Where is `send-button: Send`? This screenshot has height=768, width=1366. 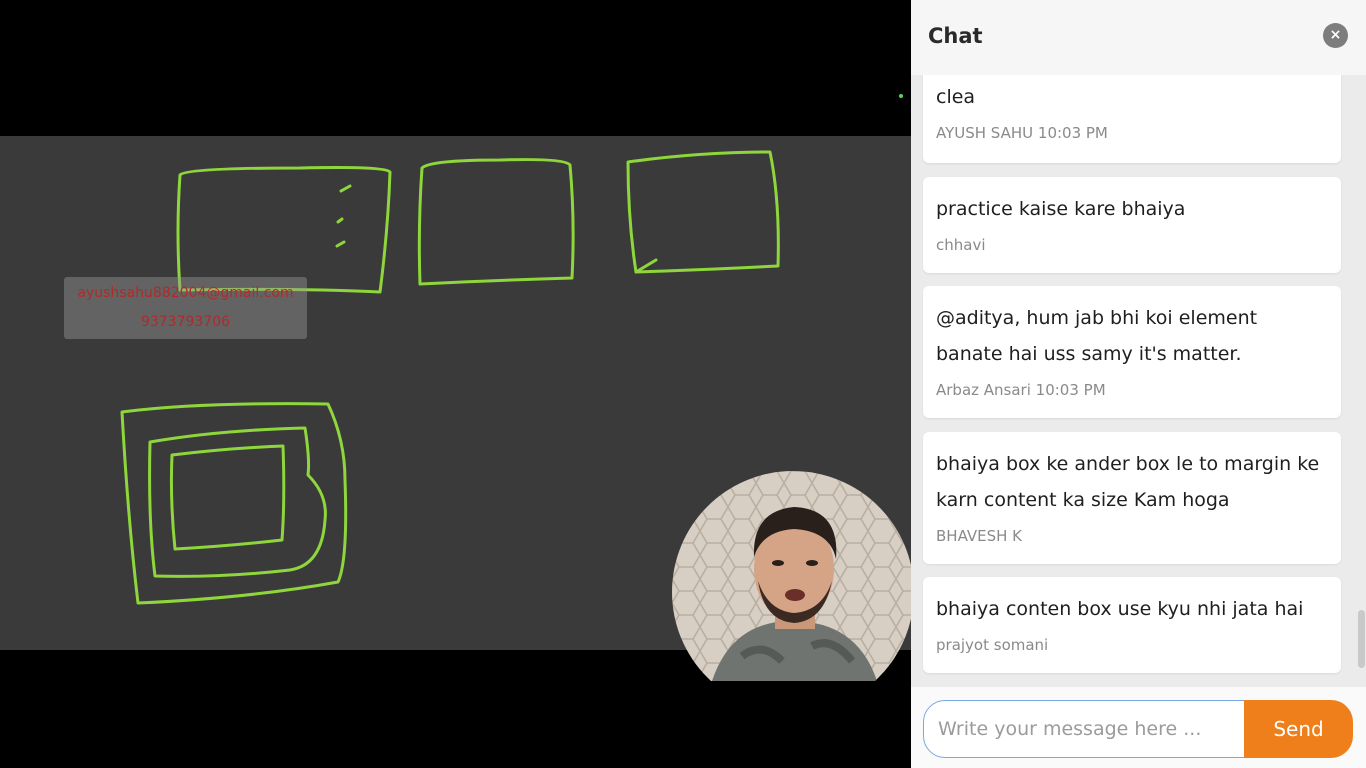 send-button: Send is located at coordinates (1298, 729).